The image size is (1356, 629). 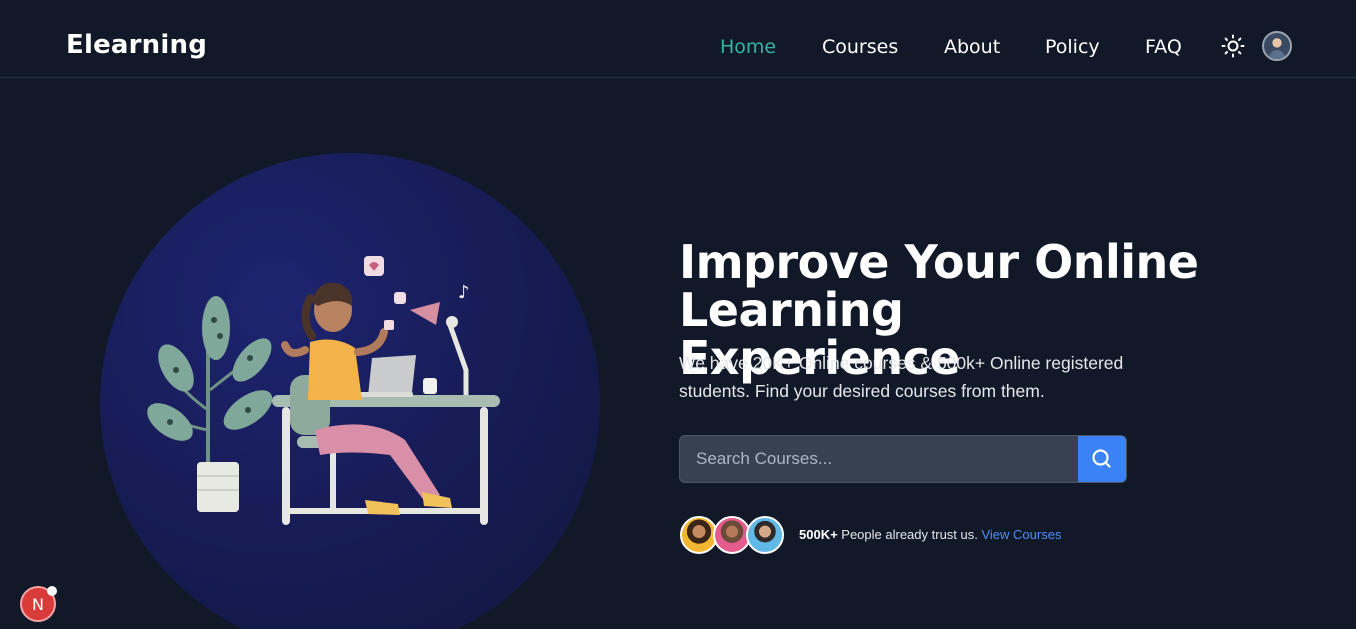 I want to click on indicator-dot, so click(x=52, y=591).